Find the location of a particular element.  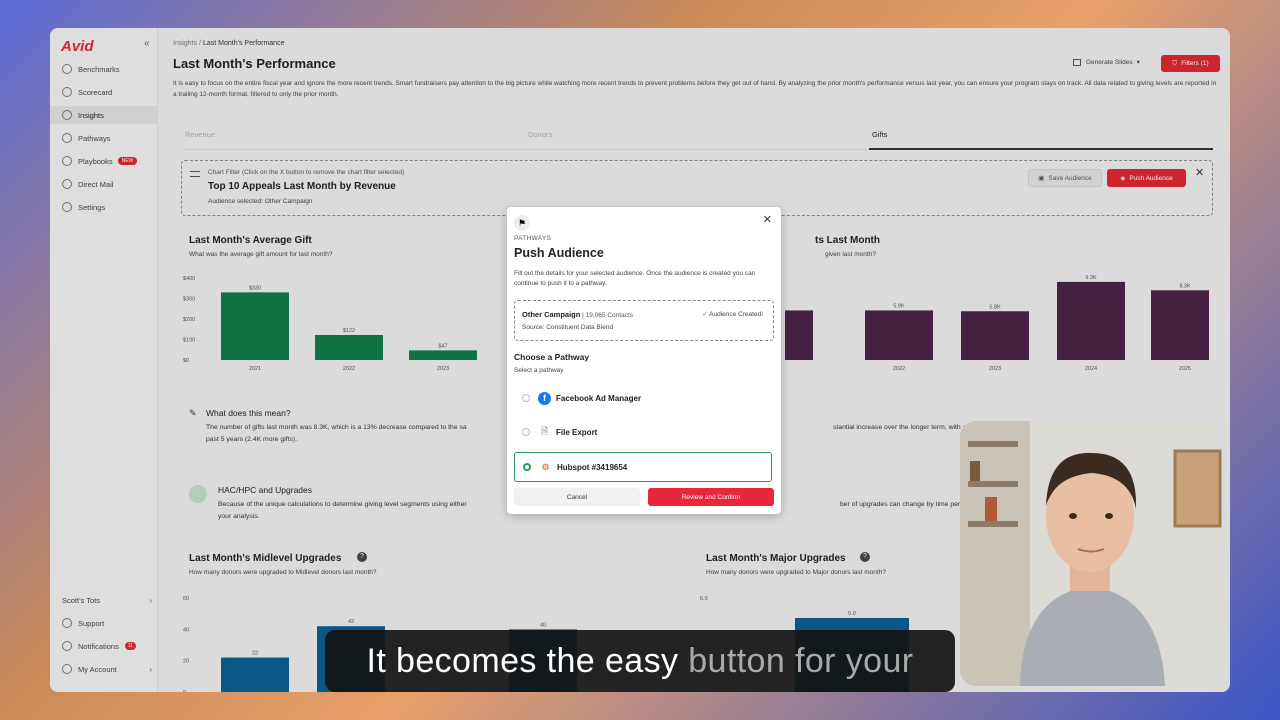

modal-title: Push Audience is located at coordinates (559, 253).